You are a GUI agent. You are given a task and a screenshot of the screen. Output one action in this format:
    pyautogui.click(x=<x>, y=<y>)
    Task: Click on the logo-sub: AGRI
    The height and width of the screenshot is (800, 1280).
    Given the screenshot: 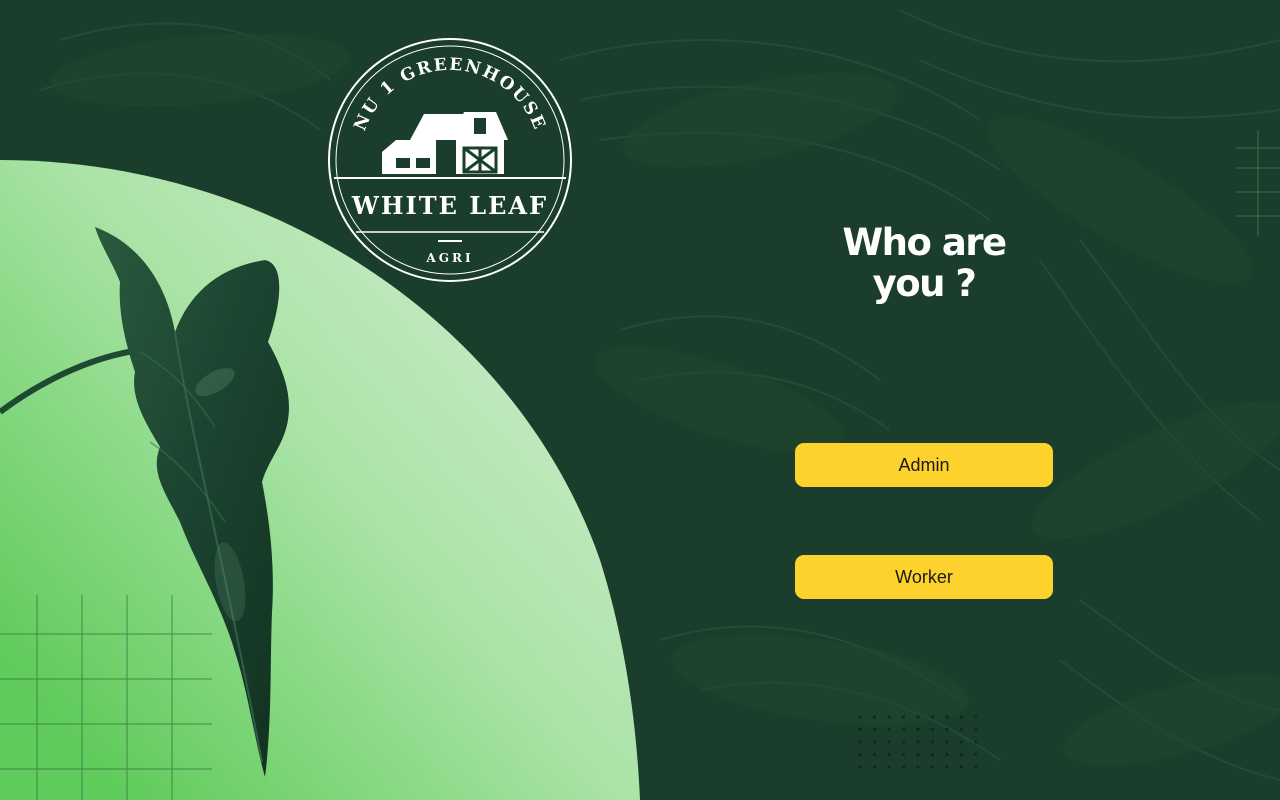 What is the action you would take?
    pyautogui.click(x=449, y=258)
    